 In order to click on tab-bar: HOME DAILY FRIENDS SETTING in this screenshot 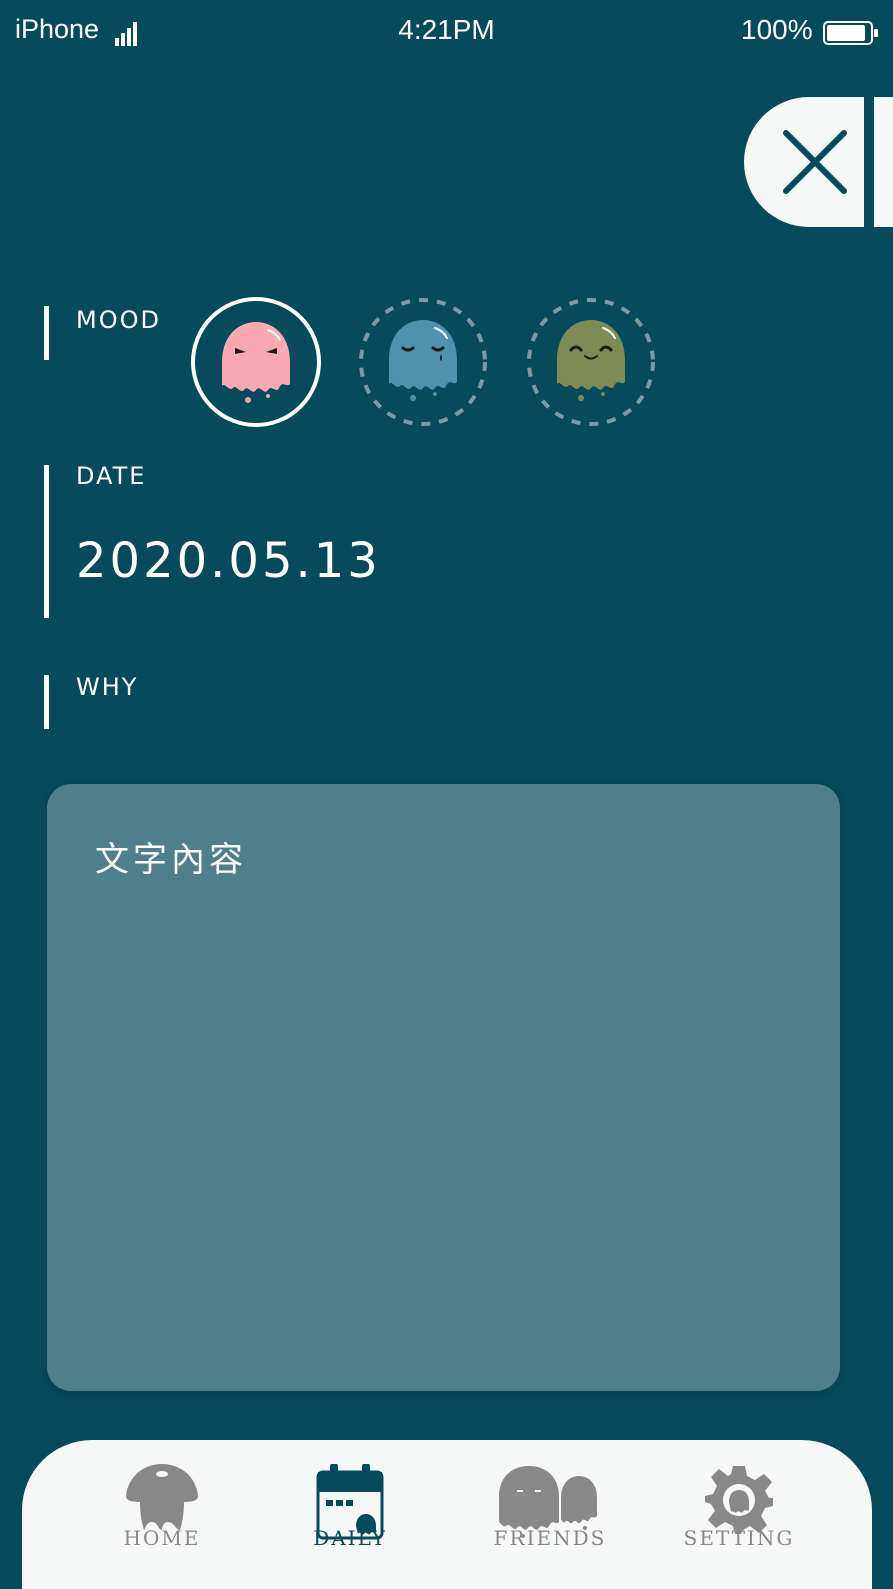, I will do `click(447, 1514)`.